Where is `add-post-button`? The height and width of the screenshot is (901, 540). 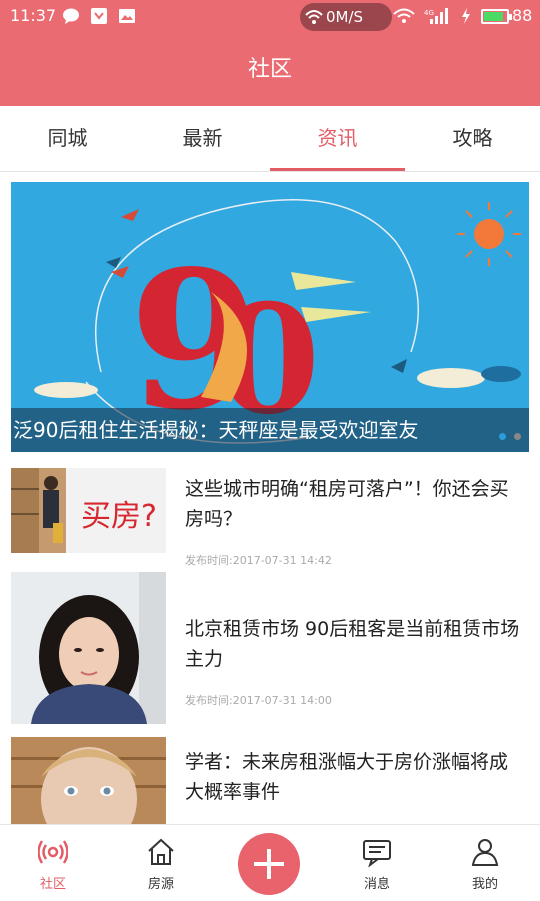 add-post-button is located at coordinates (269, 864).